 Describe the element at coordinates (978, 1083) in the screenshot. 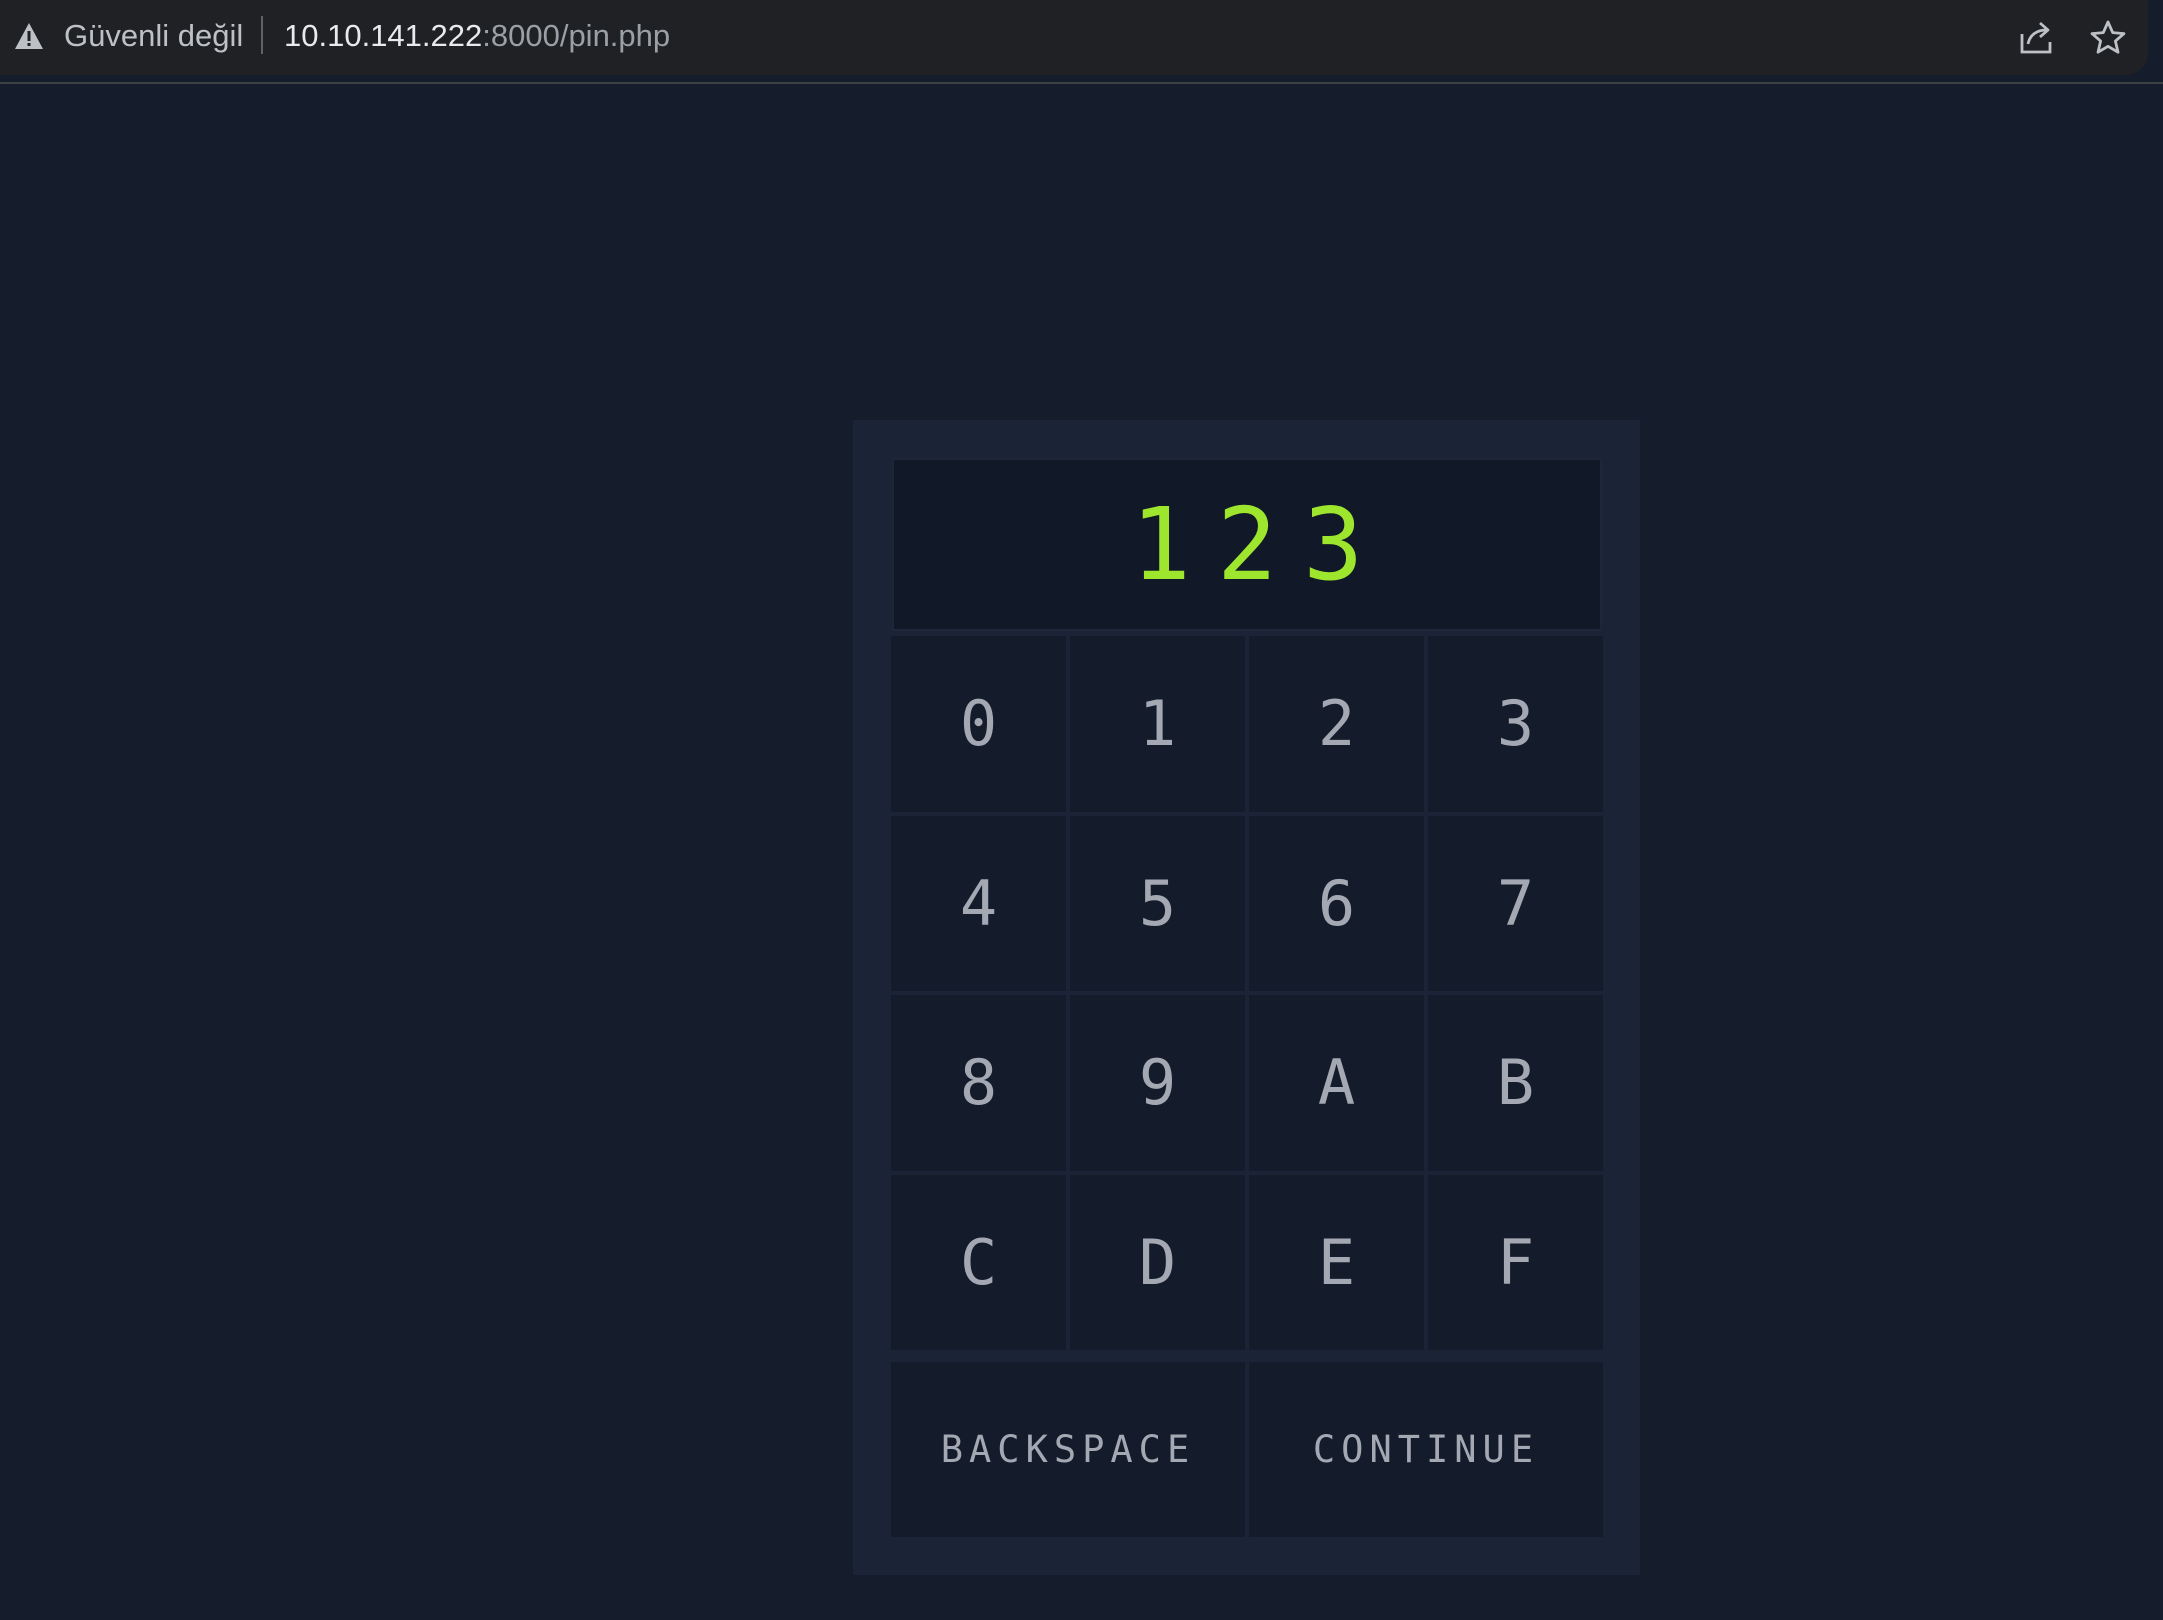

I see `key-8: 8` at that location.